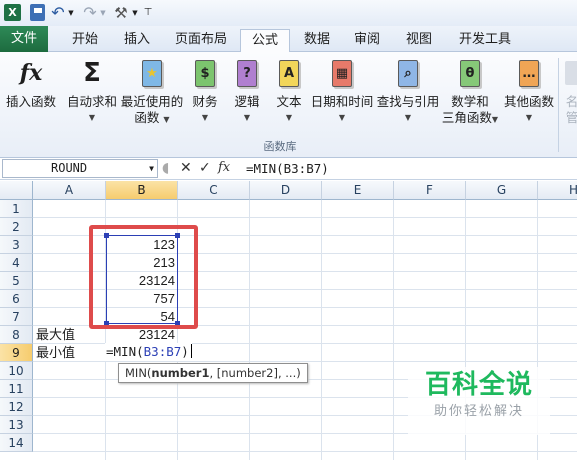 Image resolution: width=577 pixels, height=460 pixels. Describe the element at coordinates (16, 335) in the screenshot. I see `row-header-8: 8` at that location.